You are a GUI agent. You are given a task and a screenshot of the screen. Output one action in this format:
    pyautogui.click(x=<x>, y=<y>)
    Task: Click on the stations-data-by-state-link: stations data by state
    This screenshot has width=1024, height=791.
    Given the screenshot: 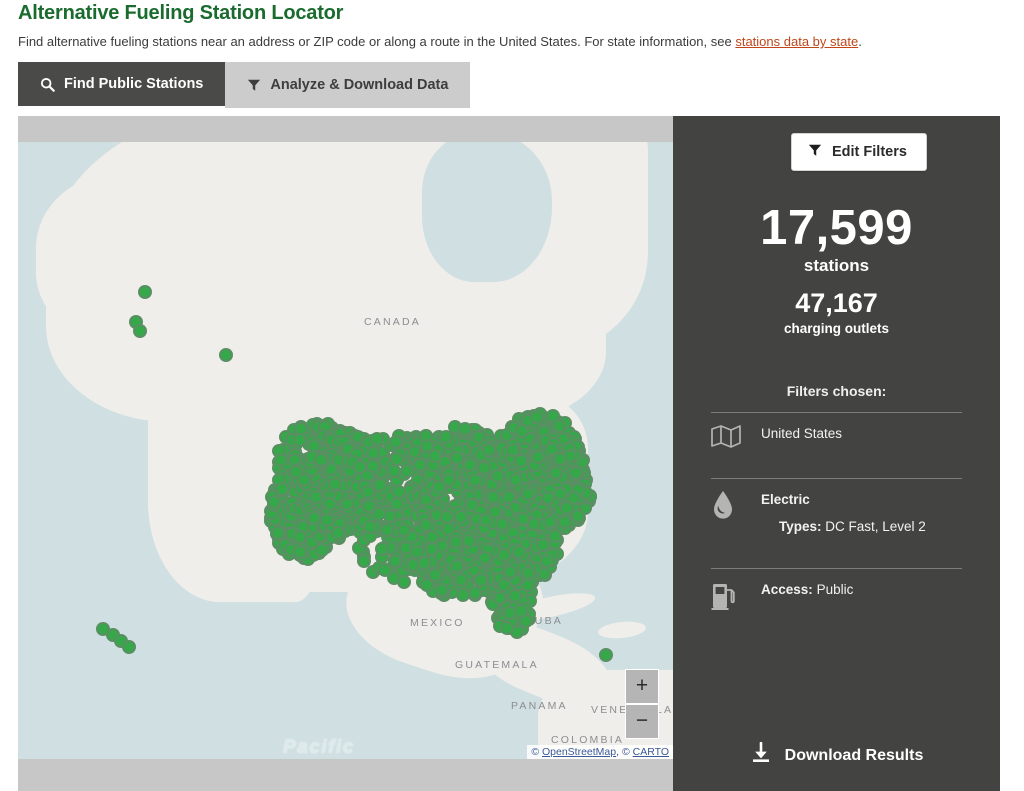 What is the action you would take?
    pyautogui.click(x=796, y=41)
    